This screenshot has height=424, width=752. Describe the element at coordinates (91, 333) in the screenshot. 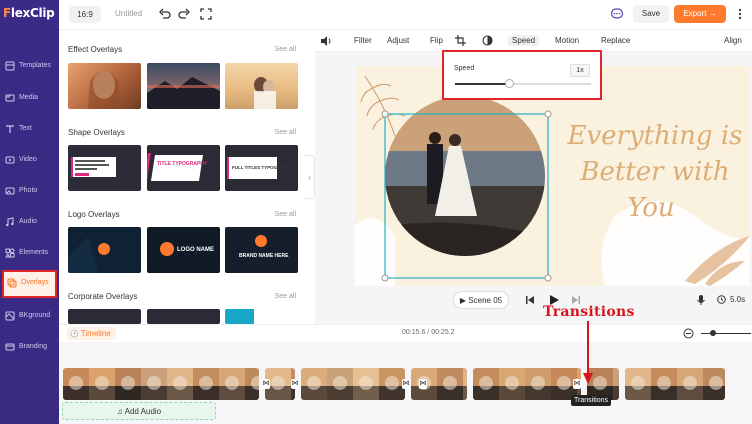

I see `timeline-toggle: 🕑 Timeline` at that location.